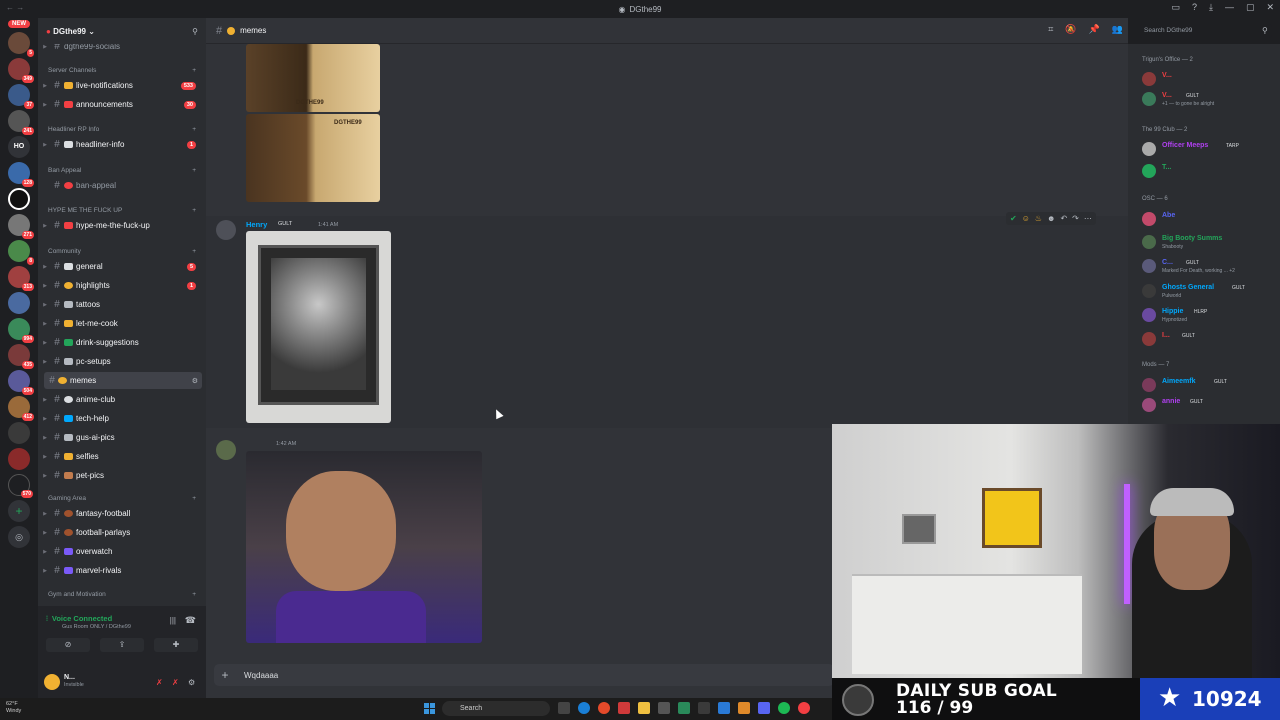 This screenshot has height=720, width=1280. I want to click on download-icon: ⤓, so click(1211, 7).